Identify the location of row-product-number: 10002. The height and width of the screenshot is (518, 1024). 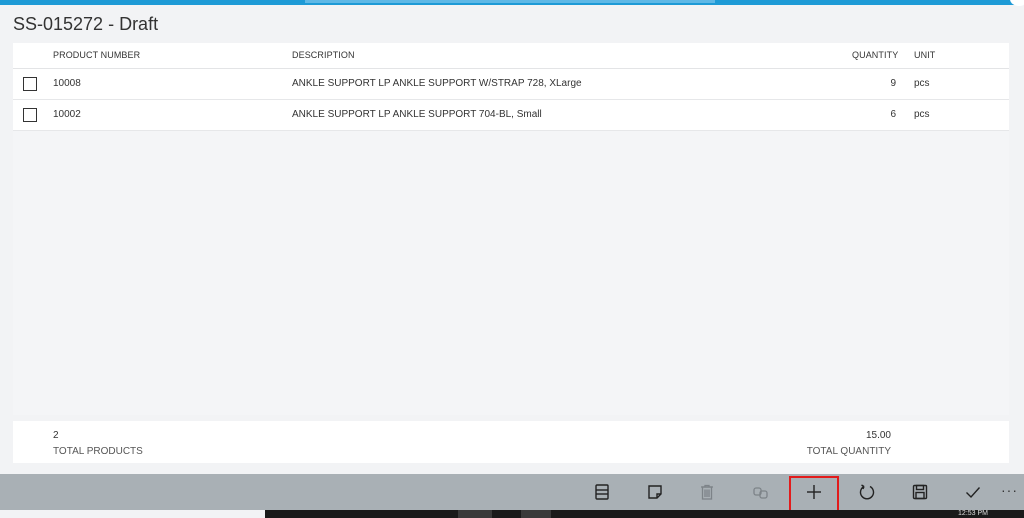
(67, 114).